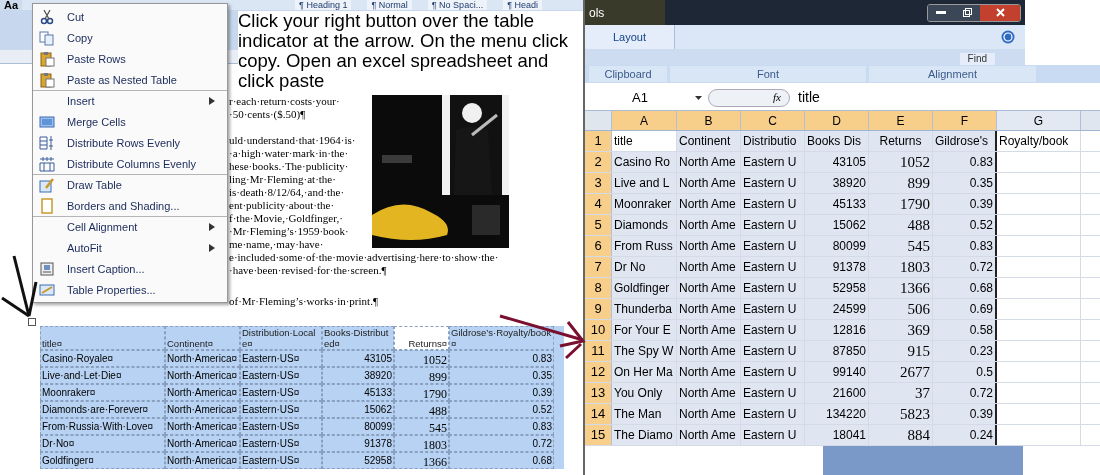 This screenshot has width=1100, height=475. I want to click on find-button: Find, so click(977, 59).